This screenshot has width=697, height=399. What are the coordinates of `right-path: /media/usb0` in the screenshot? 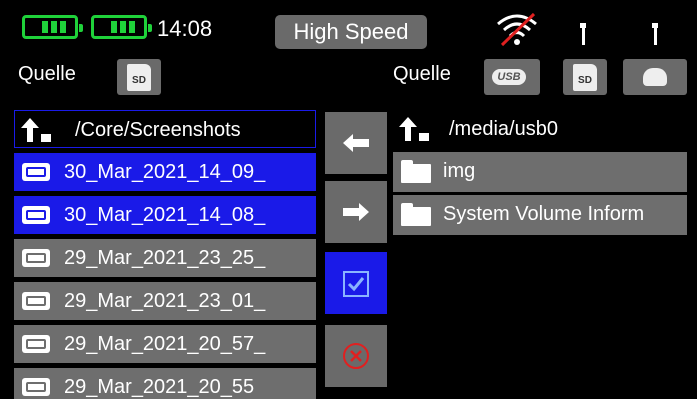 It's located at (503, 129).